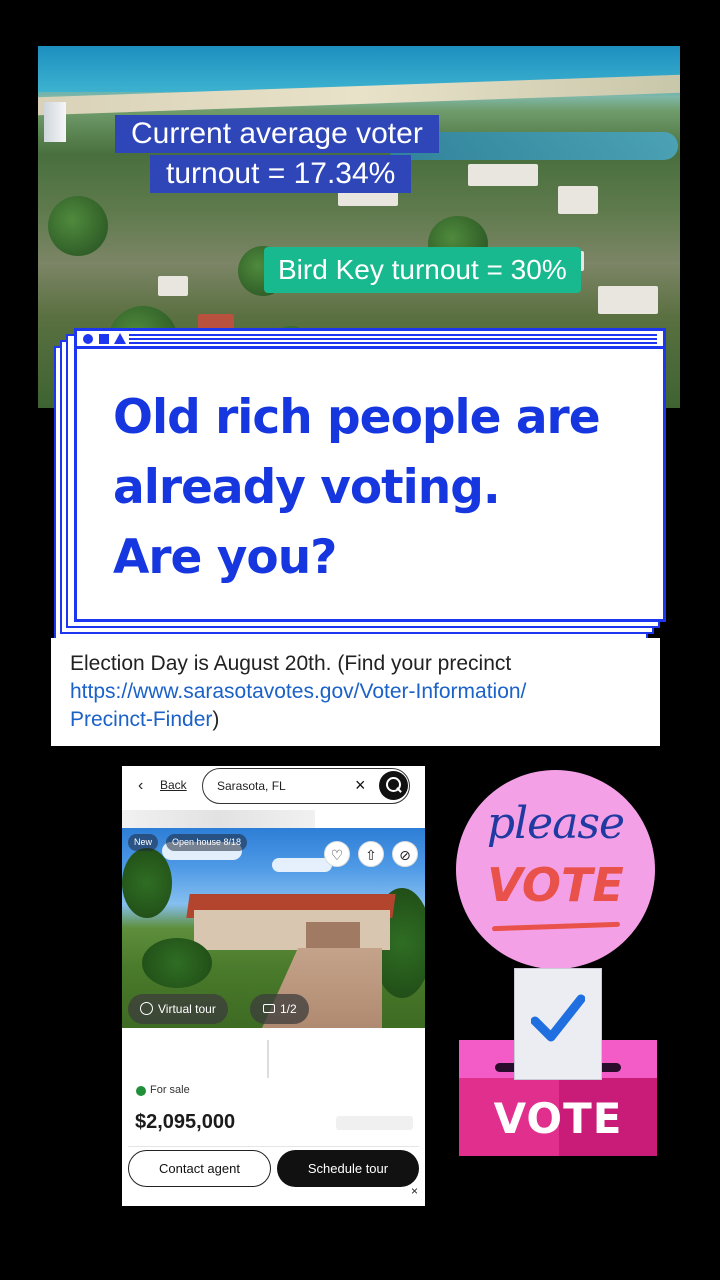 Image resolution: width=720 pixels, height=1280 pixels. I want to click on house-body, so click(292, 930).